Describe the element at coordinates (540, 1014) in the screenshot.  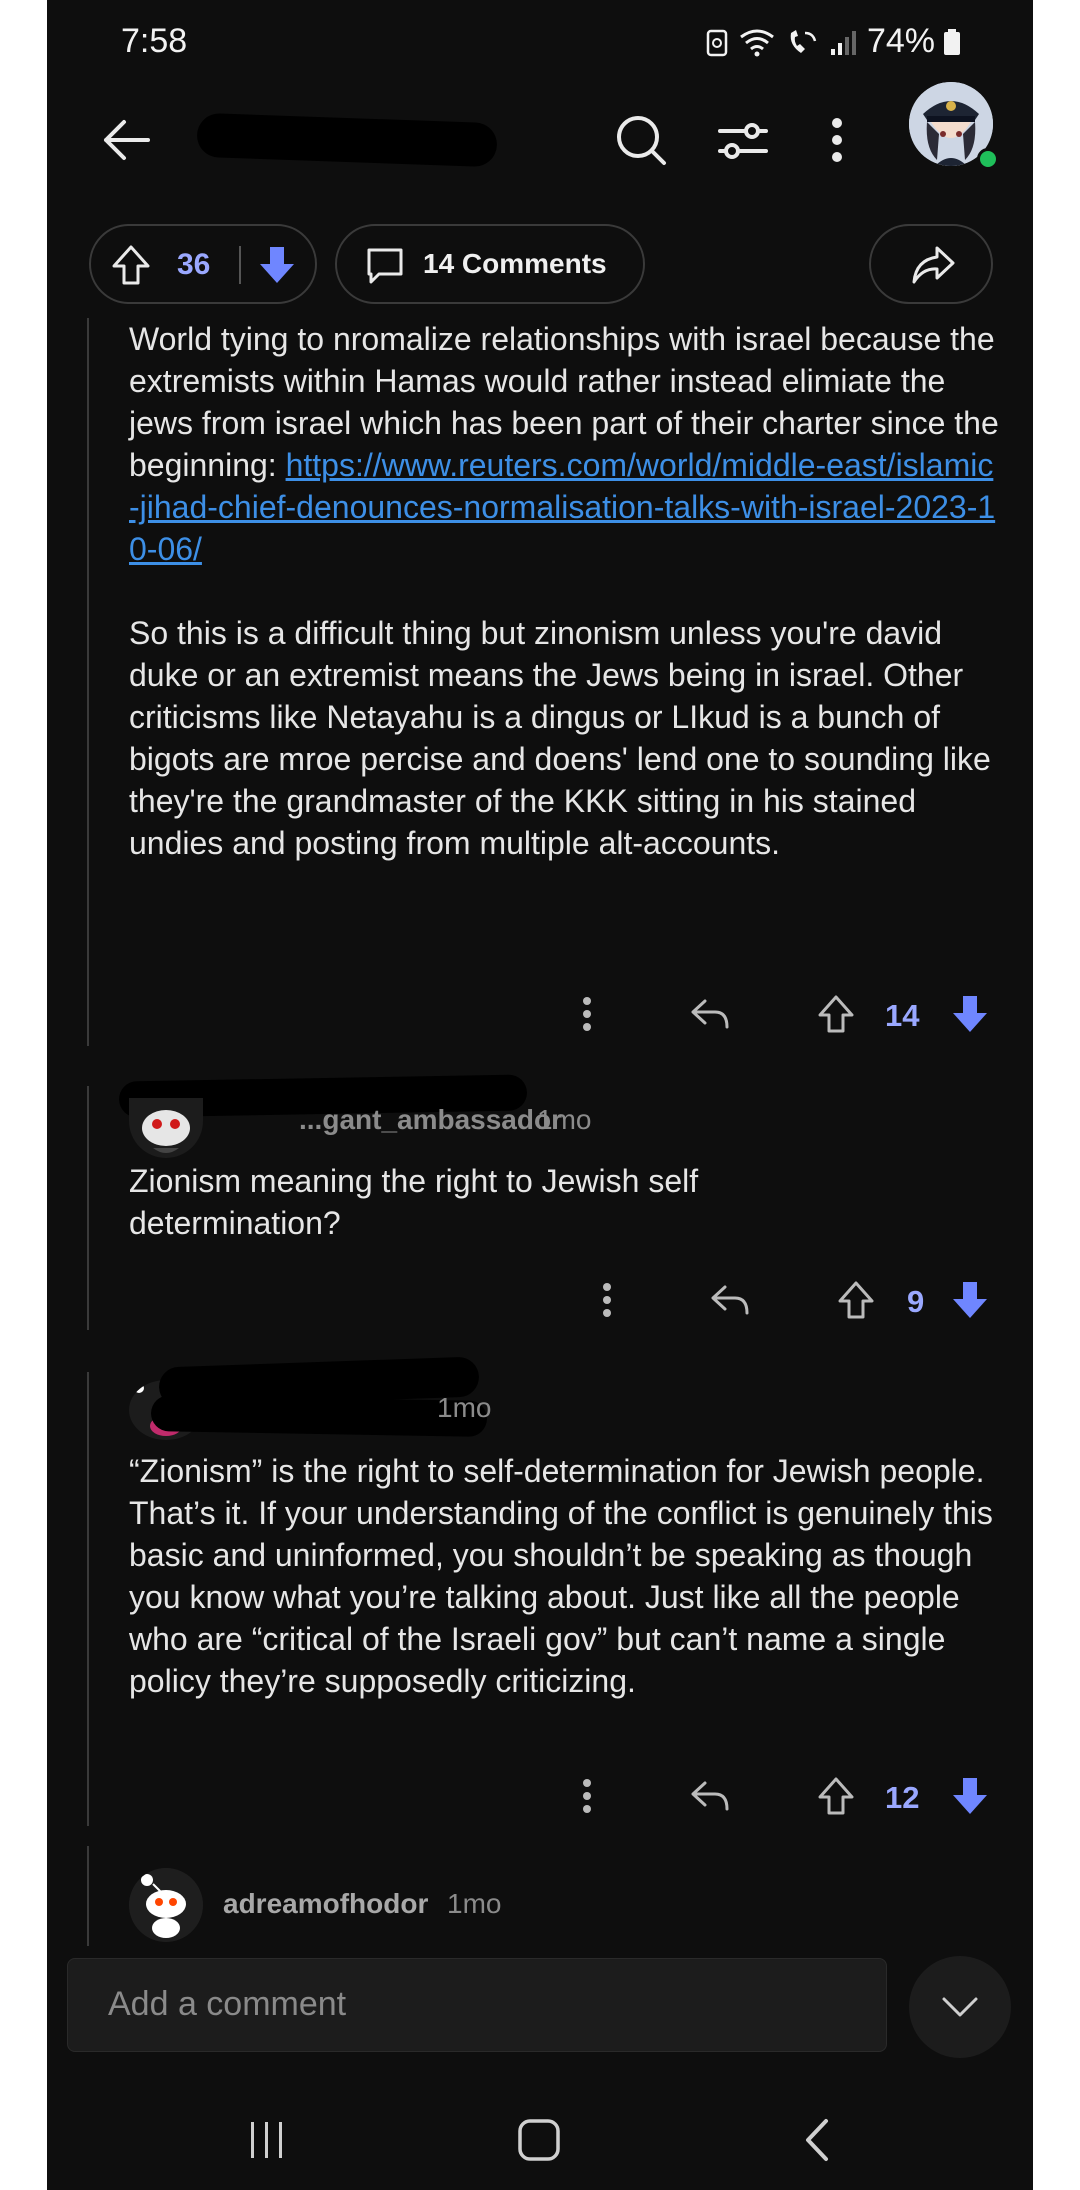
I see `comment-actions: 14` at that location.